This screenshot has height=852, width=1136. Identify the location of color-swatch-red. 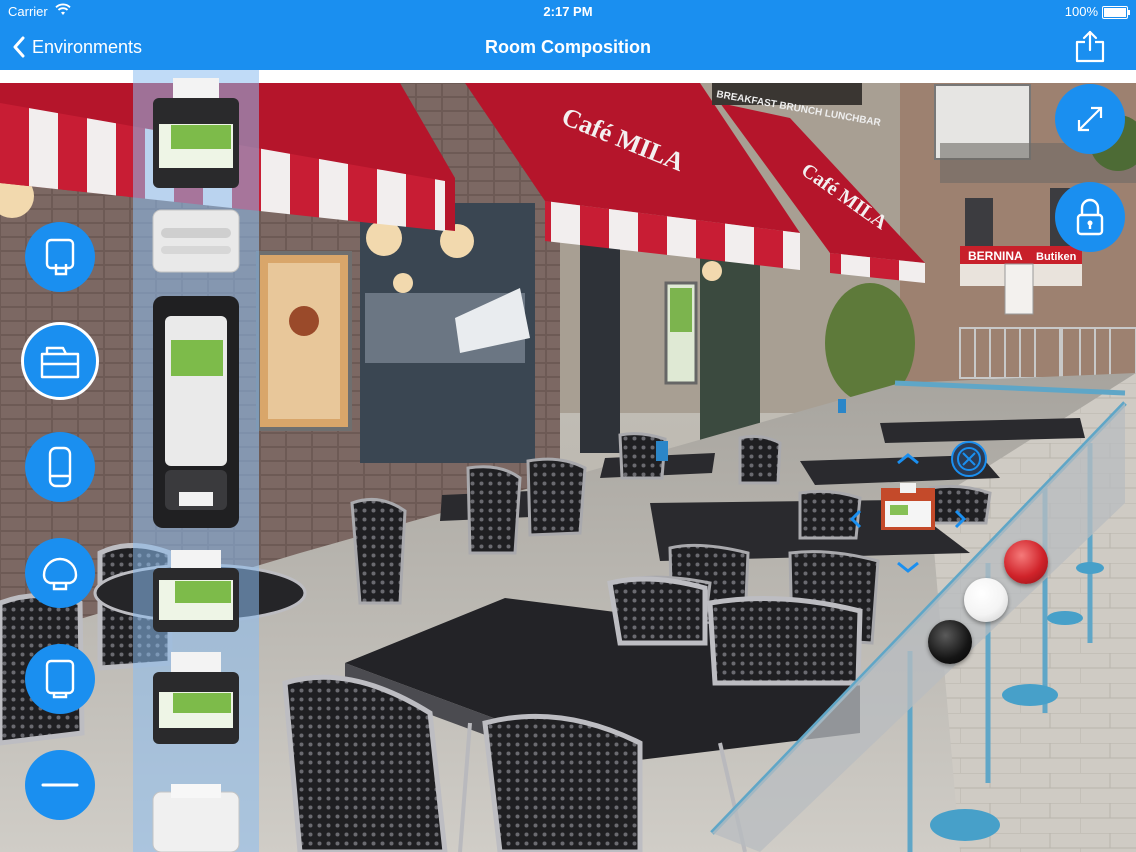
(1026, 562).